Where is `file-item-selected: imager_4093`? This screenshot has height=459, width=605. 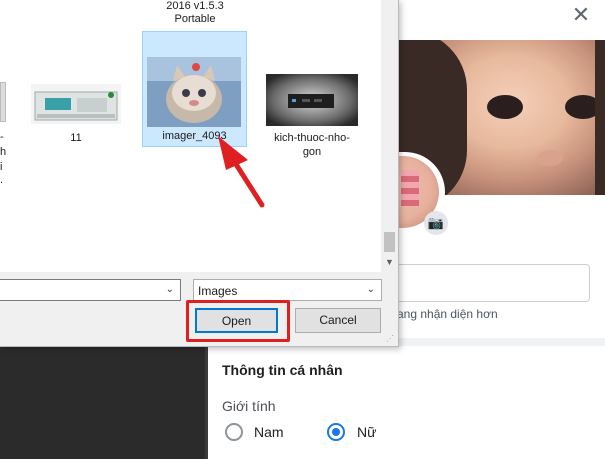
file-item-selected: imager_4093 is located at coordinates (194, 89).